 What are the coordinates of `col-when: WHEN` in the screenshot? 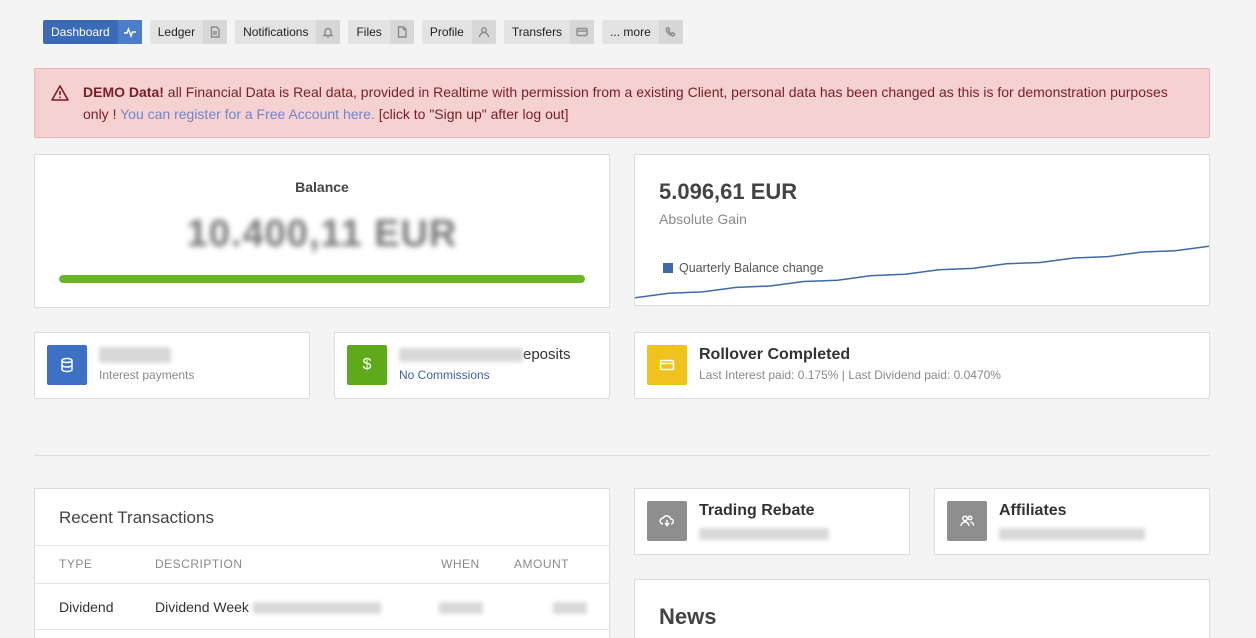 It's located at (460, 564).